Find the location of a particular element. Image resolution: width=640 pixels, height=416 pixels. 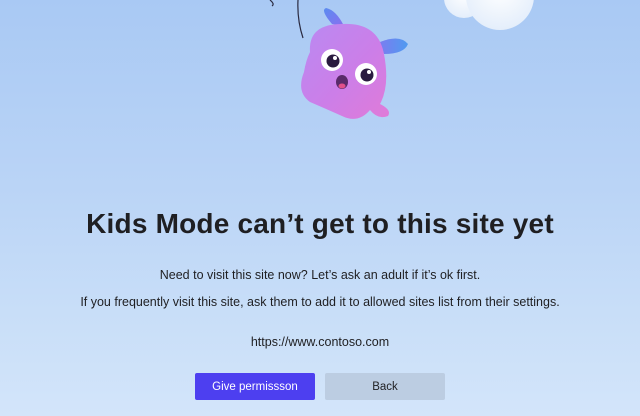

action-buttons: Give permissson Back is located at coordinates (320, 386).